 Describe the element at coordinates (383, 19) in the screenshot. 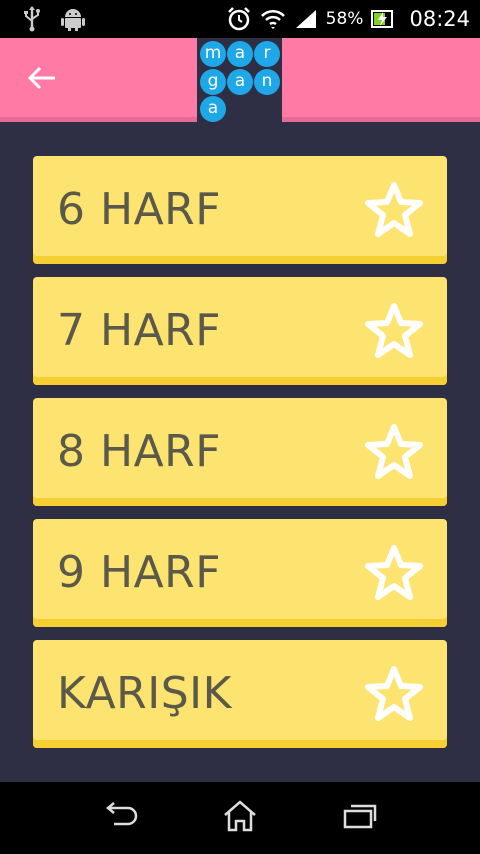

I see `battery-charging-icon` at that location.